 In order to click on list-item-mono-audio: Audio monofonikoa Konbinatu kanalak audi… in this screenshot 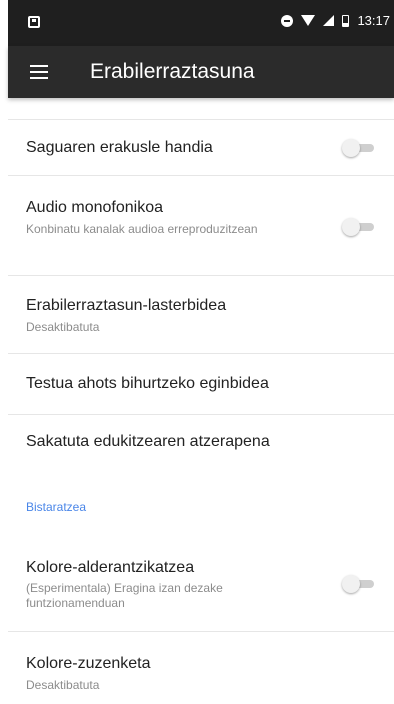, I will do `click(201, 225)`.